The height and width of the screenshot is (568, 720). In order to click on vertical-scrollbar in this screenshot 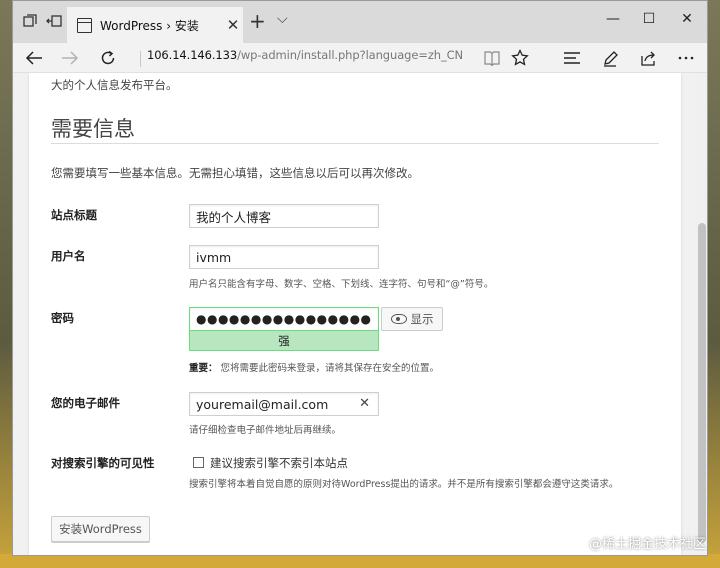, I will do `click(701, 314)`.